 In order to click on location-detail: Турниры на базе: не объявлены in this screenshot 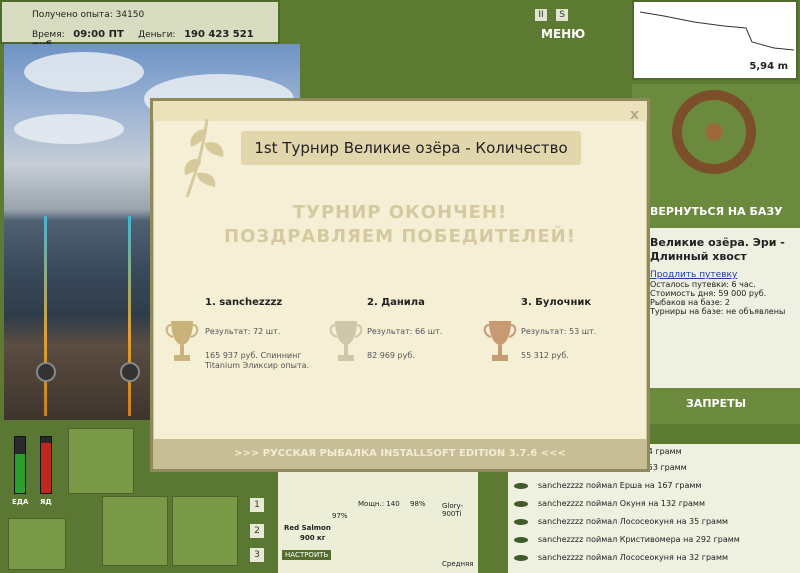, I will do `click(718, 311)`.